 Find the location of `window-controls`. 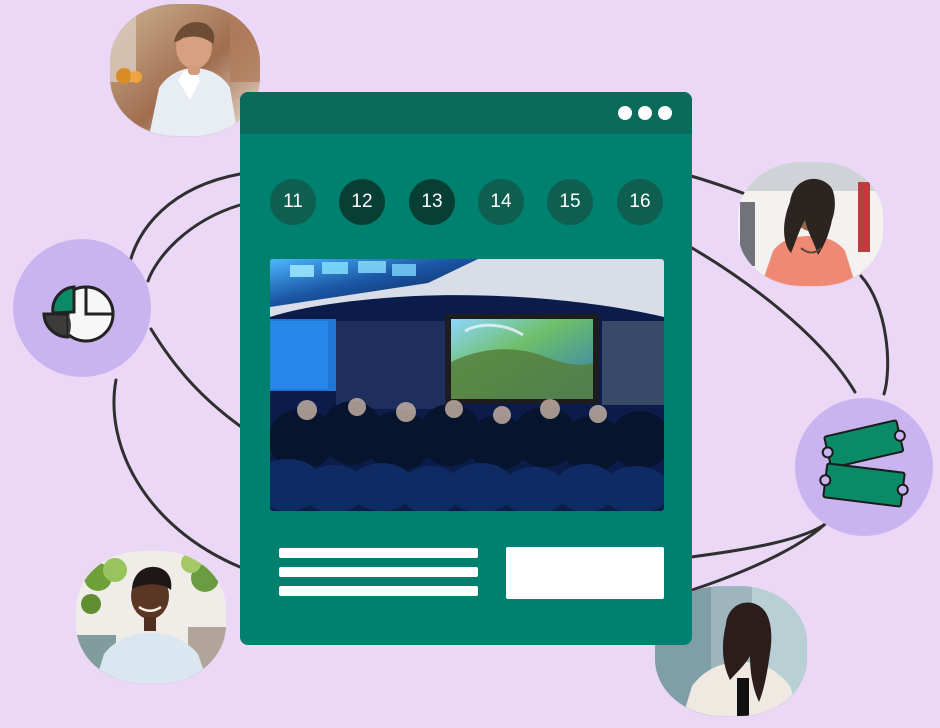

window-controls is located at coordinates (645, 113).